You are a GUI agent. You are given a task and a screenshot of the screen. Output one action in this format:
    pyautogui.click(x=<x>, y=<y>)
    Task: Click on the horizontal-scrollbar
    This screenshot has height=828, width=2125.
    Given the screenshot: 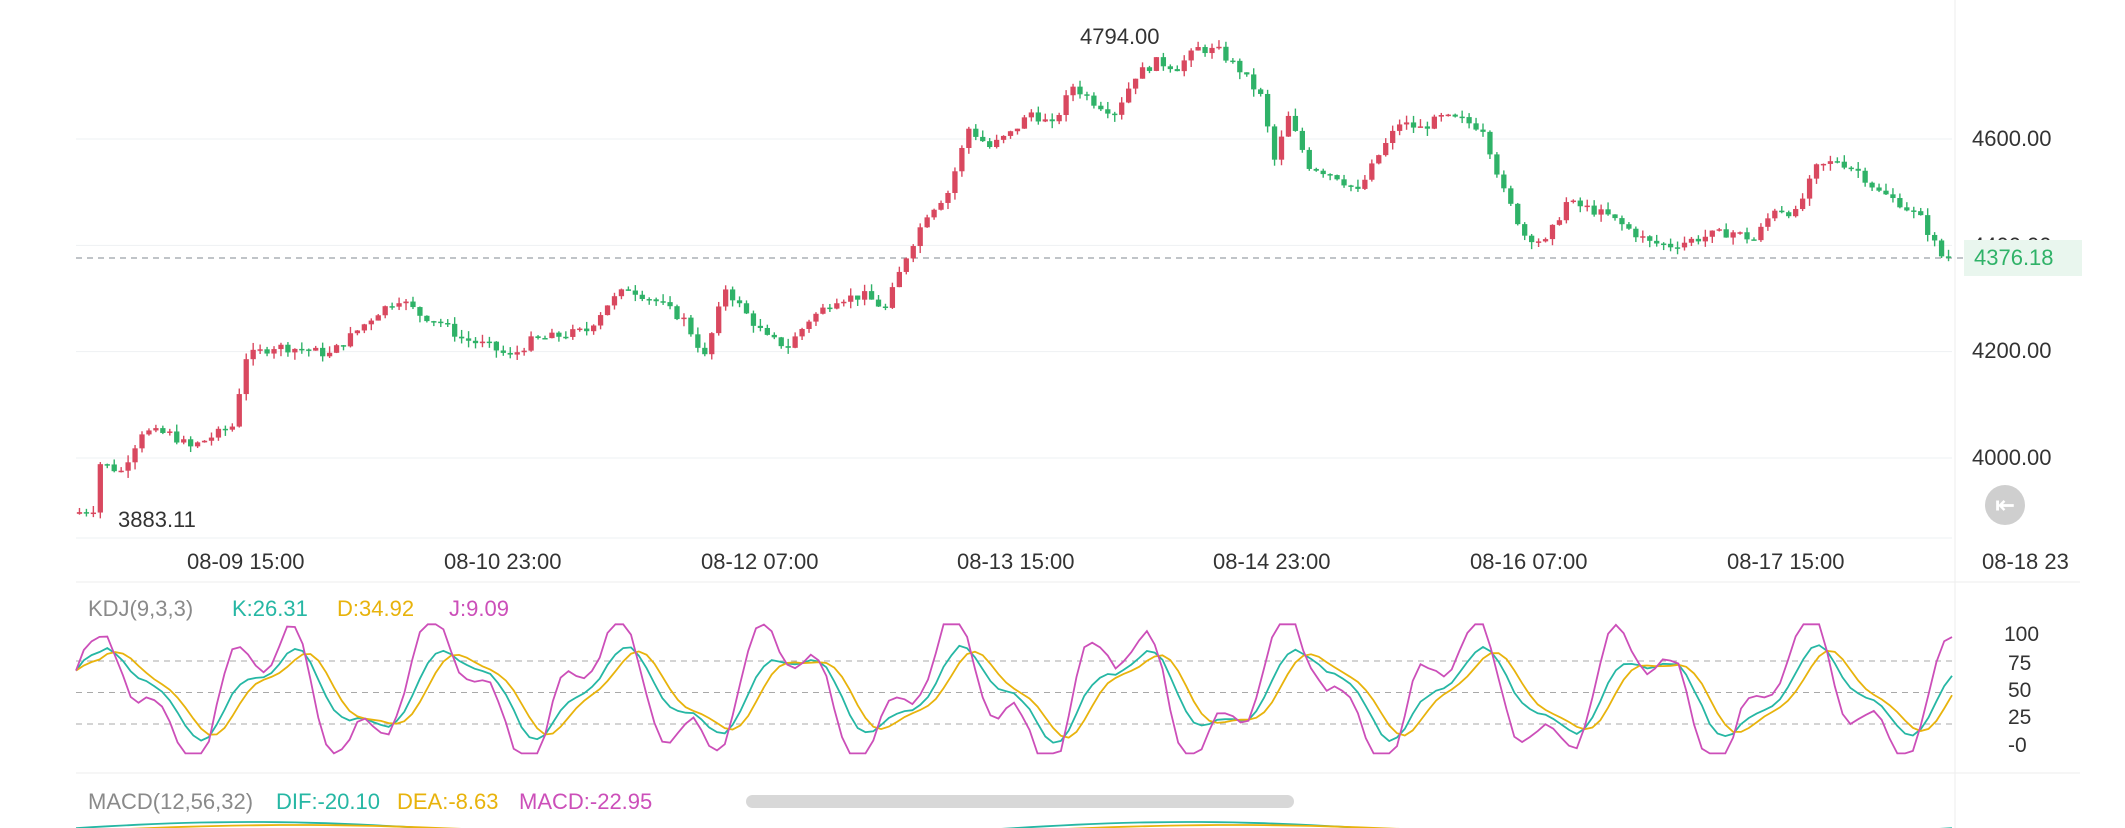 What is the action you would take?
    pyautogui.click(x=1020, y=801)
    